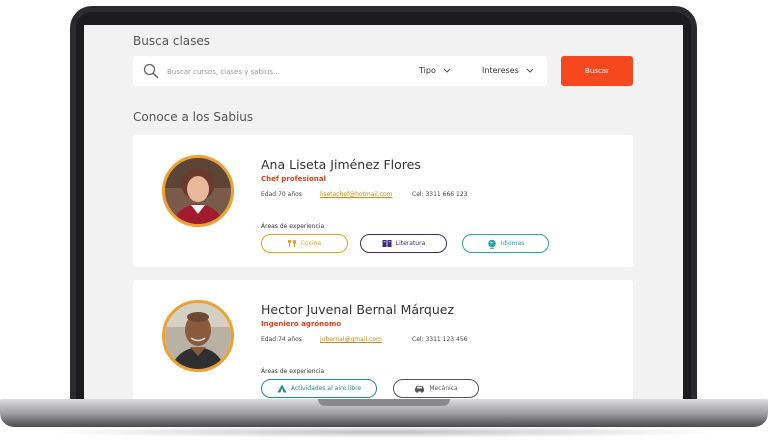  Describe the element at coordinates (427, 70) in the screenshot. I see `filter-tipo-label: Tipo` at that location.